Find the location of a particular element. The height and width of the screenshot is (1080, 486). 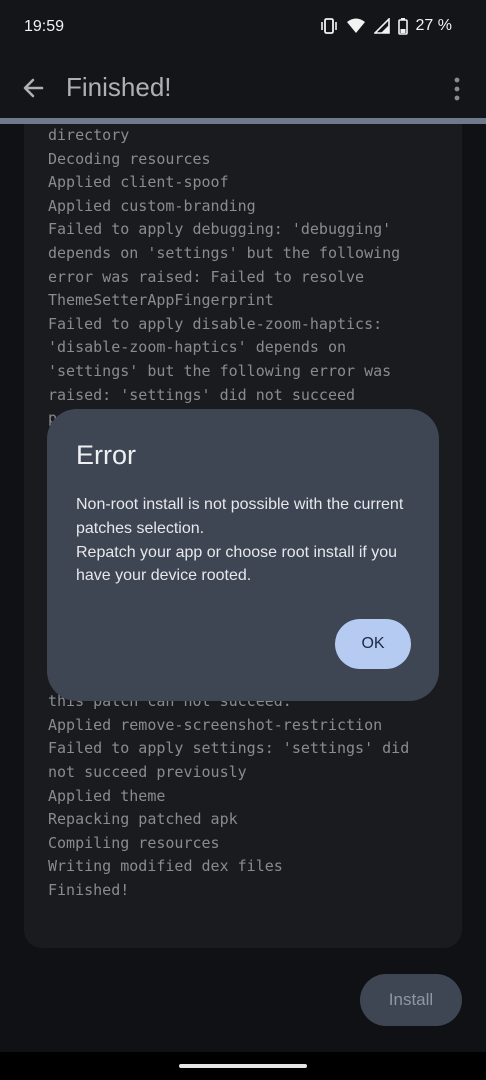

wifi-icon is located at coordinates (355, 25).